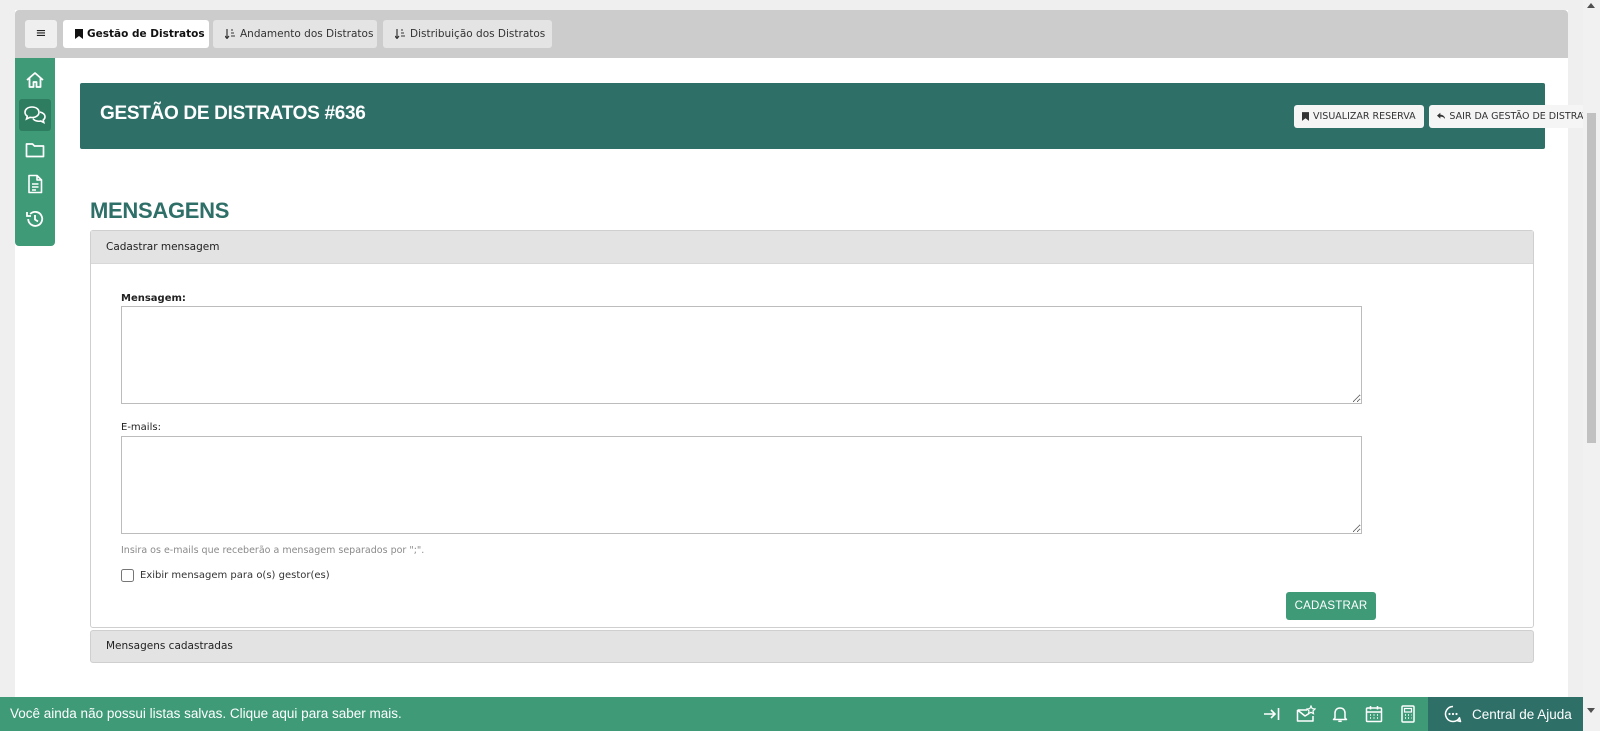 The width and height of the screenshot is (1600, 731). Describe the element at coordinates (160, 210) in the screenshot. I see `section-title: MENSAGENS` at that location.